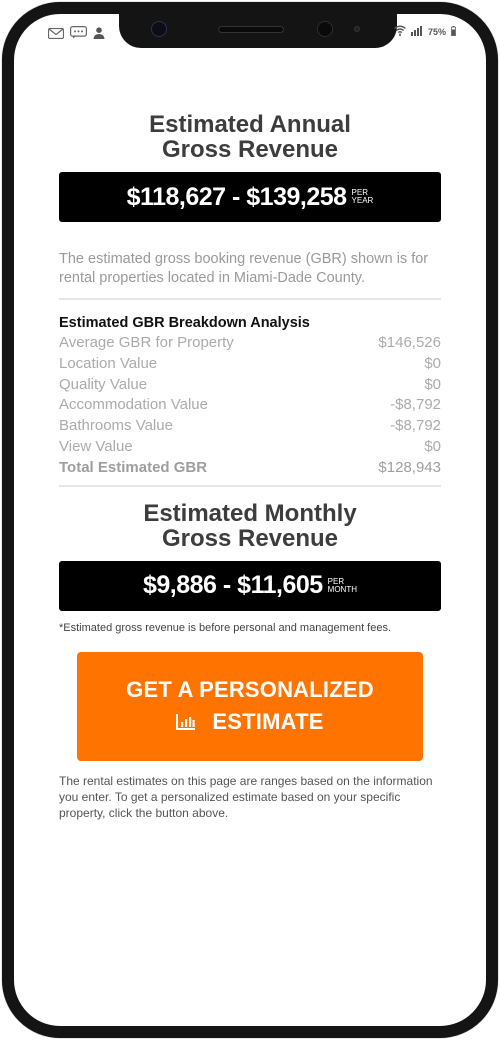 The width and height of the screenshot is (500, 1041). What do you see at coordinates (342, 589) in the screenshot?
I see `month-label: MONTH` at bounding box center [342, 589].